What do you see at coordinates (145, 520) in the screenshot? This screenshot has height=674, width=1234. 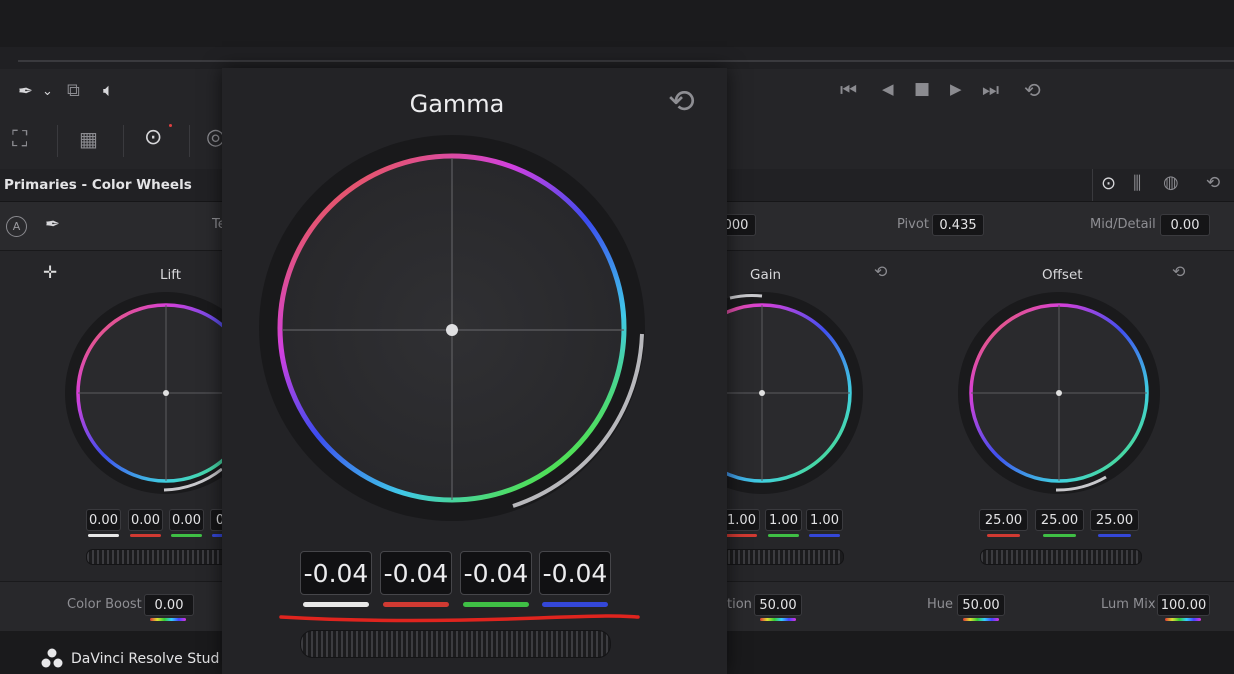 I see `lift-r-field: 0.00` at bounding box center [145, 520].